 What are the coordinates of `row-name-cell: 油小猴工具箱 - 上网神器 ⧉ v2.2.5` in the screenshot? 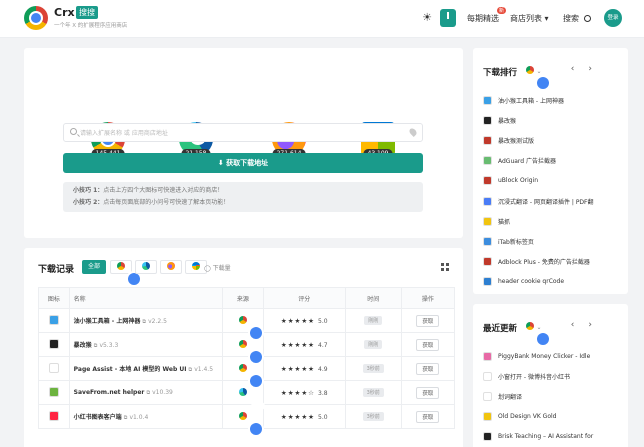 It's located at (145, 320).